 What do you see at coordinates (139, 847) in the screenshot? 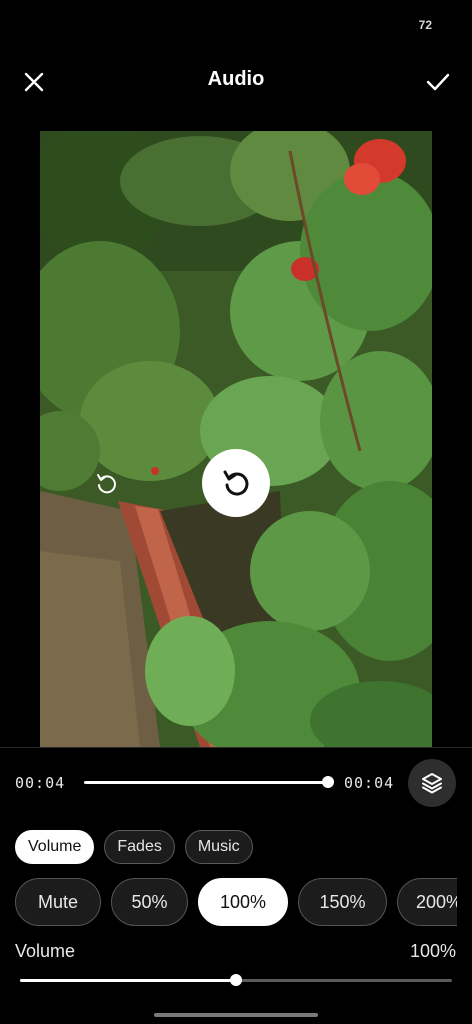
I see `tab-fades: Fades` at bounding box center [139, 847].